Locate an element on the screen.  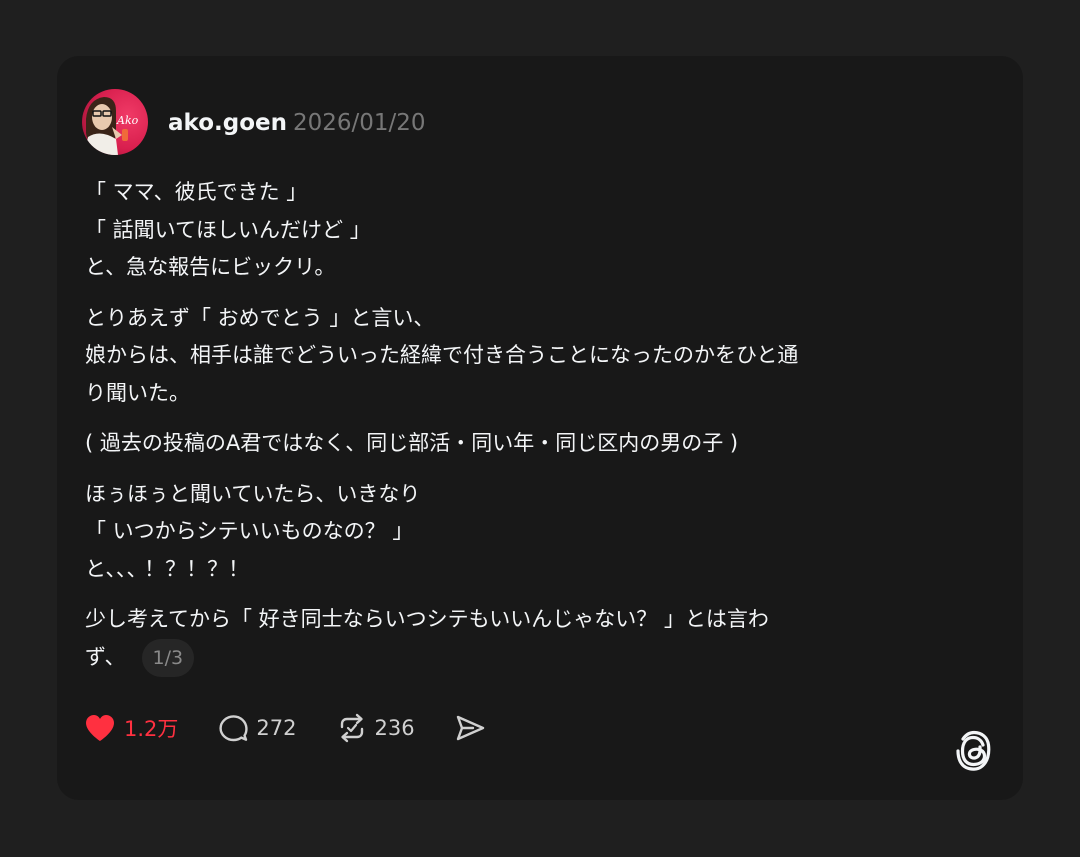
page-indicator: 1/3 is located at coordinates (168, 657).